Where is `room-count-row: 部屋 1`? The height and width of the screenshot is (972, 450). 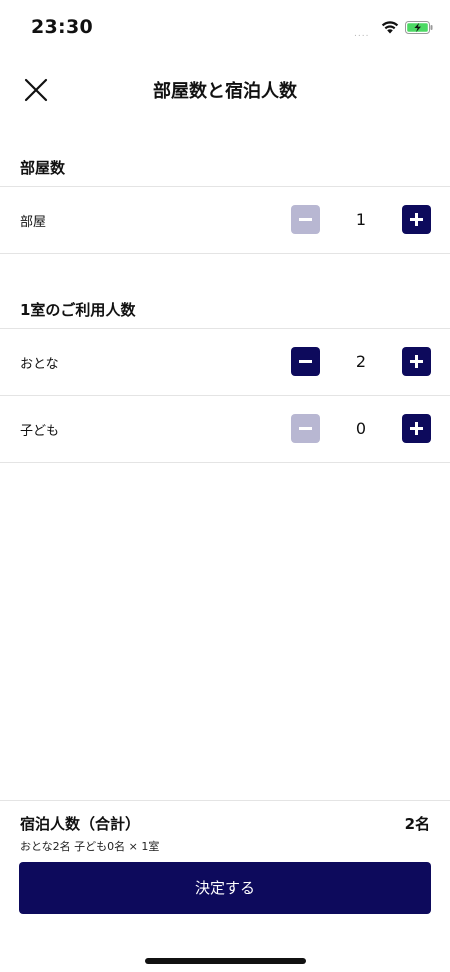
room-count-row: 部屋 1 is located at coordinates (225, 220).